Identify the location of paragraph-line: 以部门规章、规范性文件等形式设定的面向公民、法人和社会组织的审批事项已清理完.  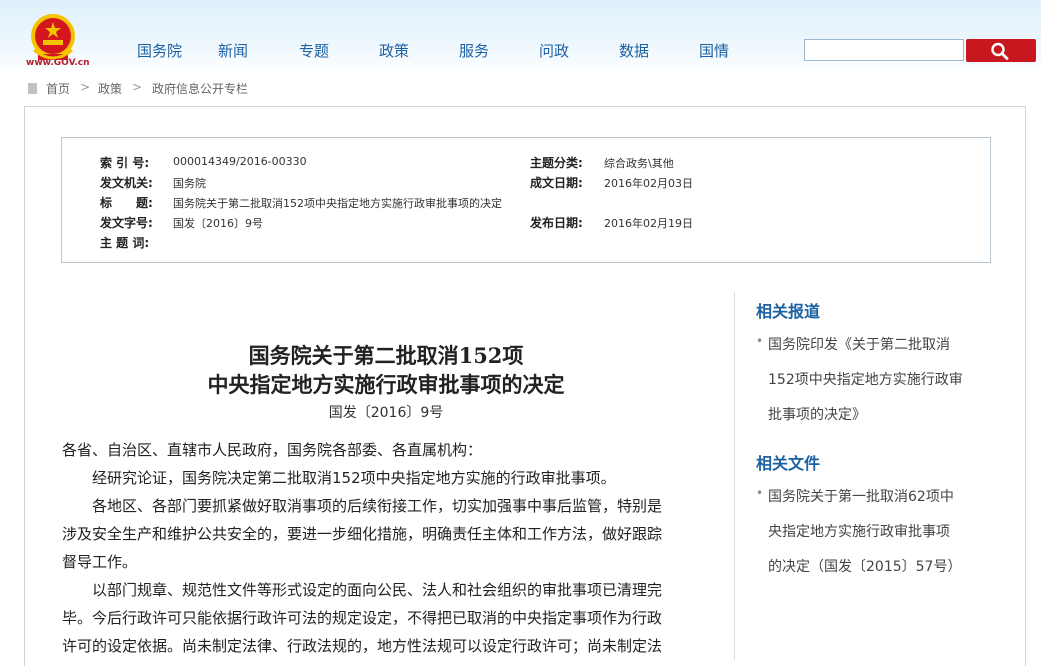
(377, 590).